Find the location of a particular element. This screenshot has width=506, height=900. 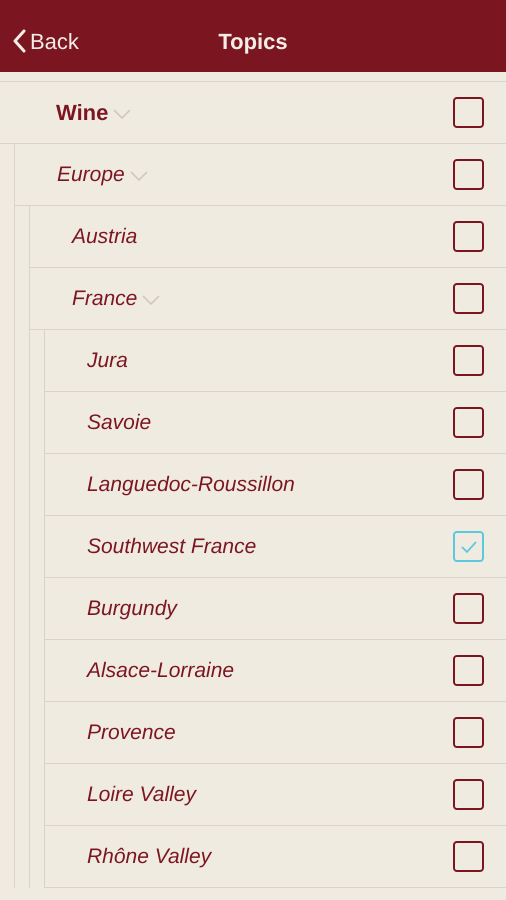

chevron-left-icon is located at coordinates (19, 41).